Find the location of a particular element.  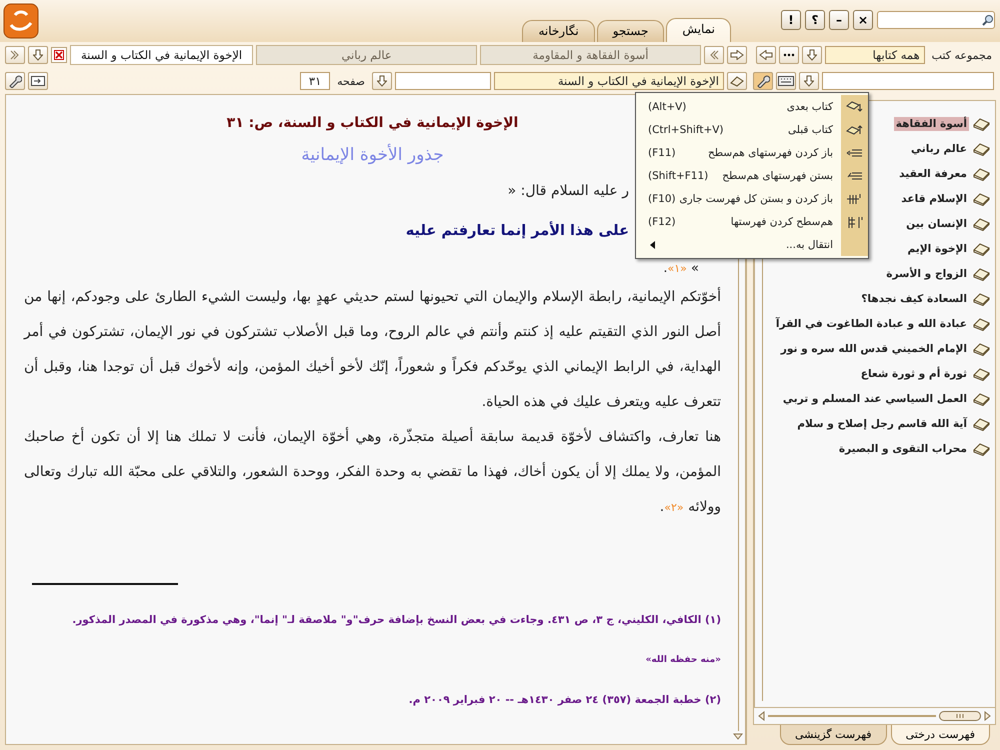

keyboard-button is located at coordinates (786, 81).